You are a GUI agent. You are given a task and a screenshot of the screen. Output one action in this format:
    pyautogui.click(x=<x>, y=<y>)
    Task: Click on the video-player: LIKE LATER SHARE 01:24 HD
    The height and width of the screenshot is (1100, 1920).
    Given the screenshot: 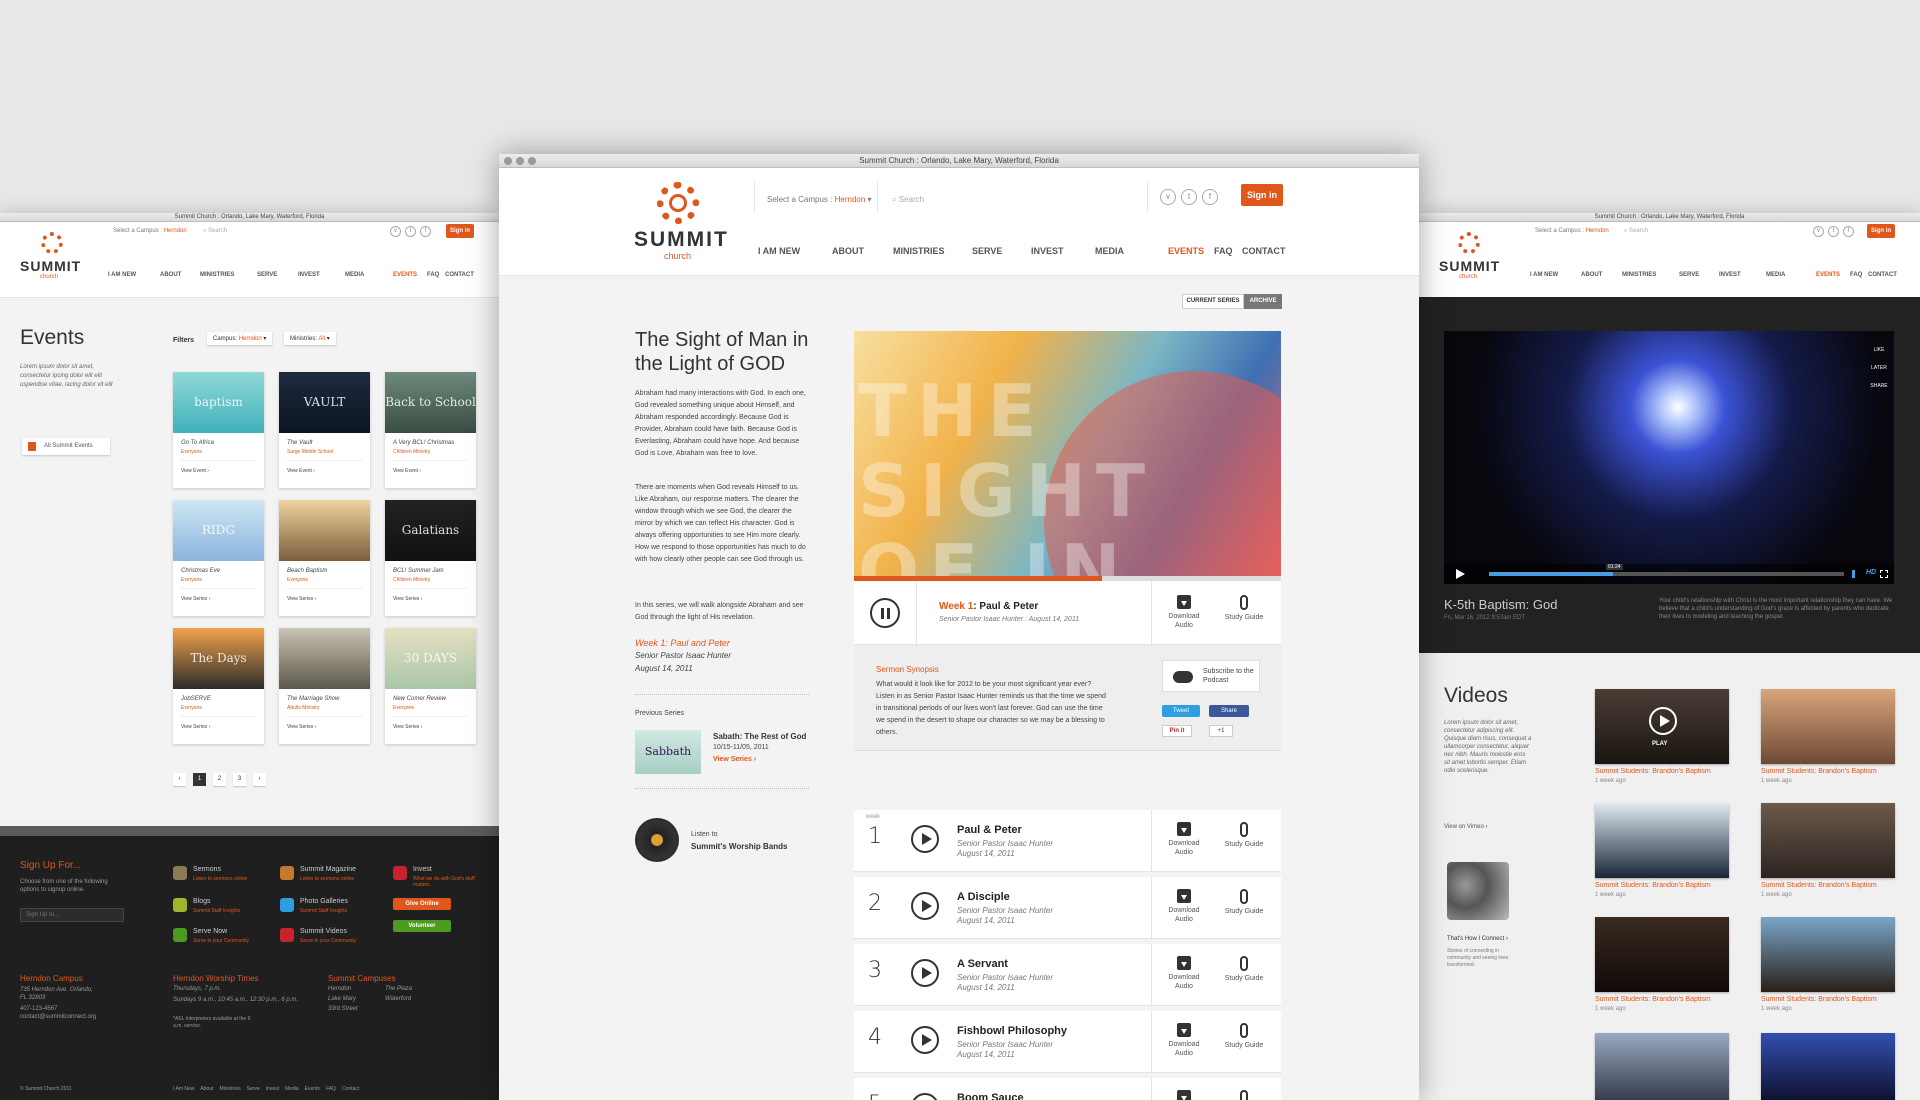 What is the action you would take?
    pyautogui.click(x=1669, y=457)
    